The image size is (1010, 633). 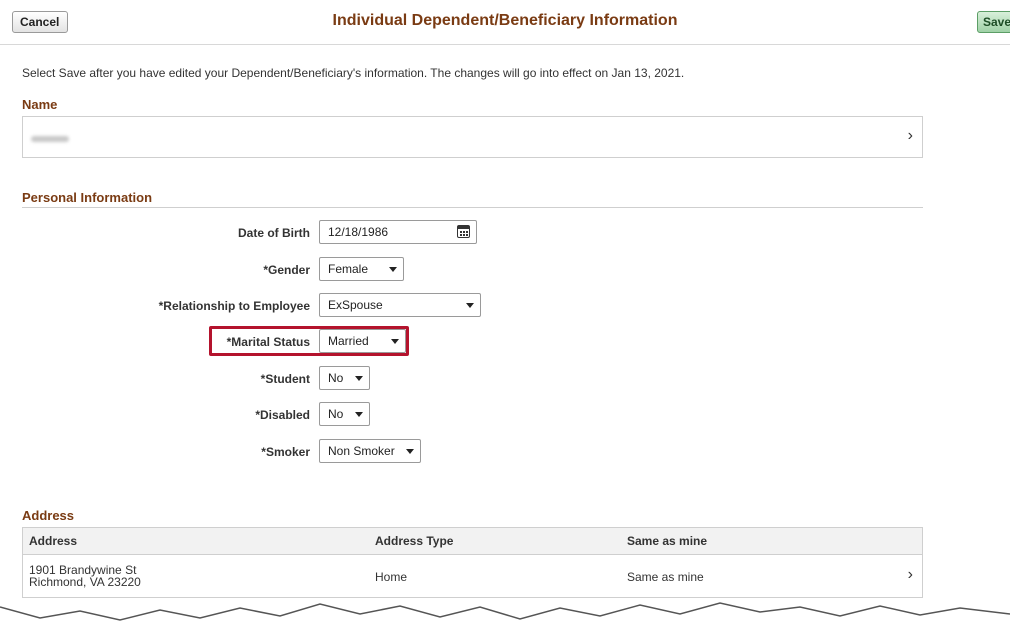 What do you see at coordinates (505, 617) in the screenshot?
I see `torn-edge-decoration` at bounding box center [505, 617].